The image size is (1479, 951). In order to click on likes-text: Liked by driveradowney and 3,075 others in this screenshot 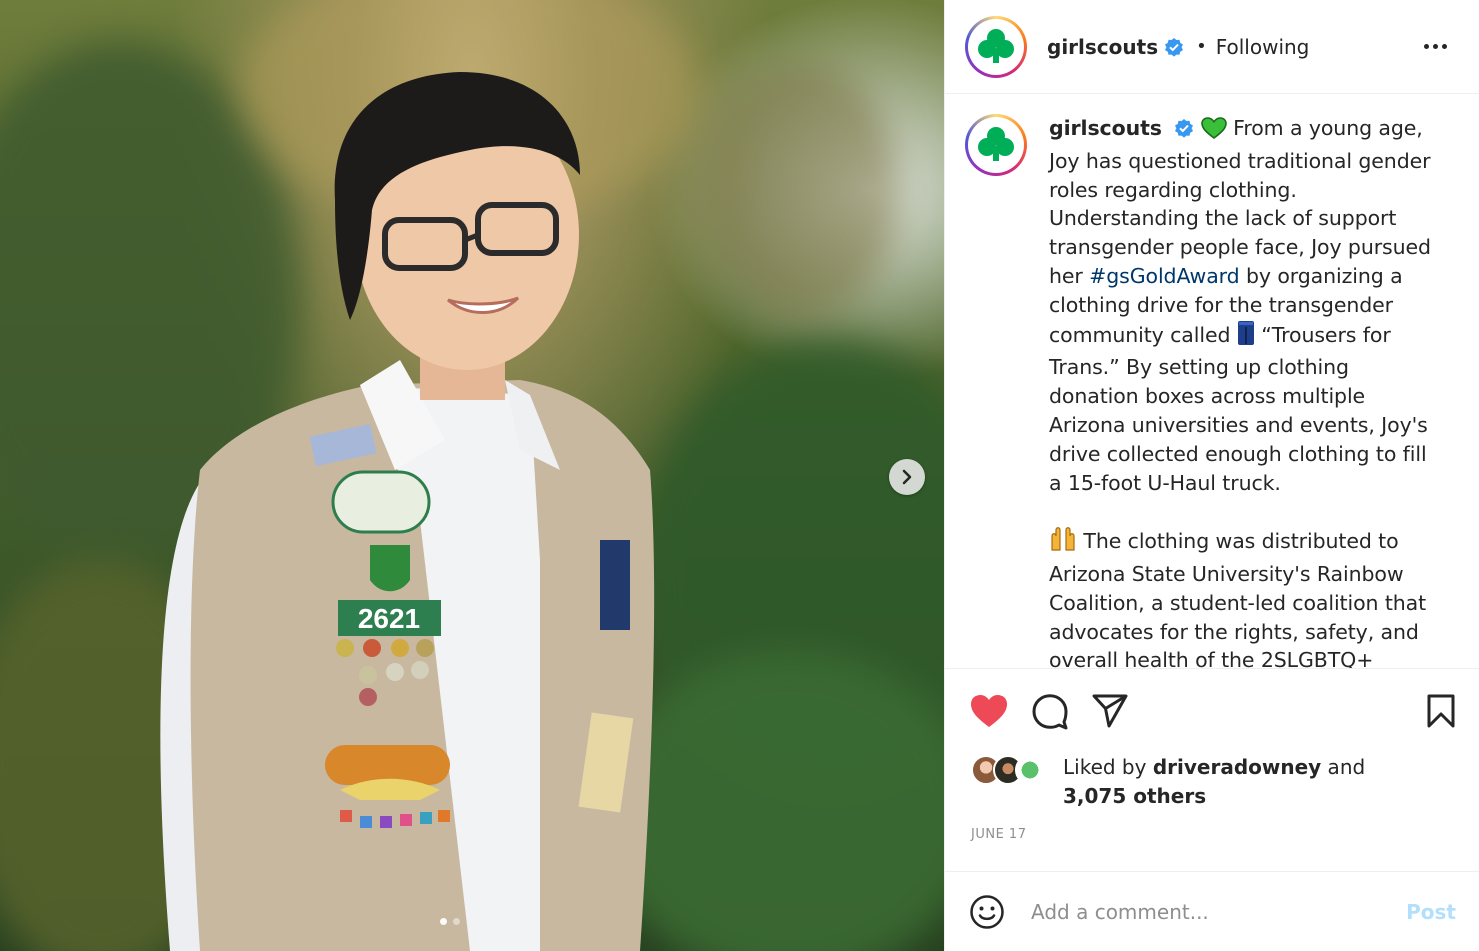, I will do `click(1214, 782)`.